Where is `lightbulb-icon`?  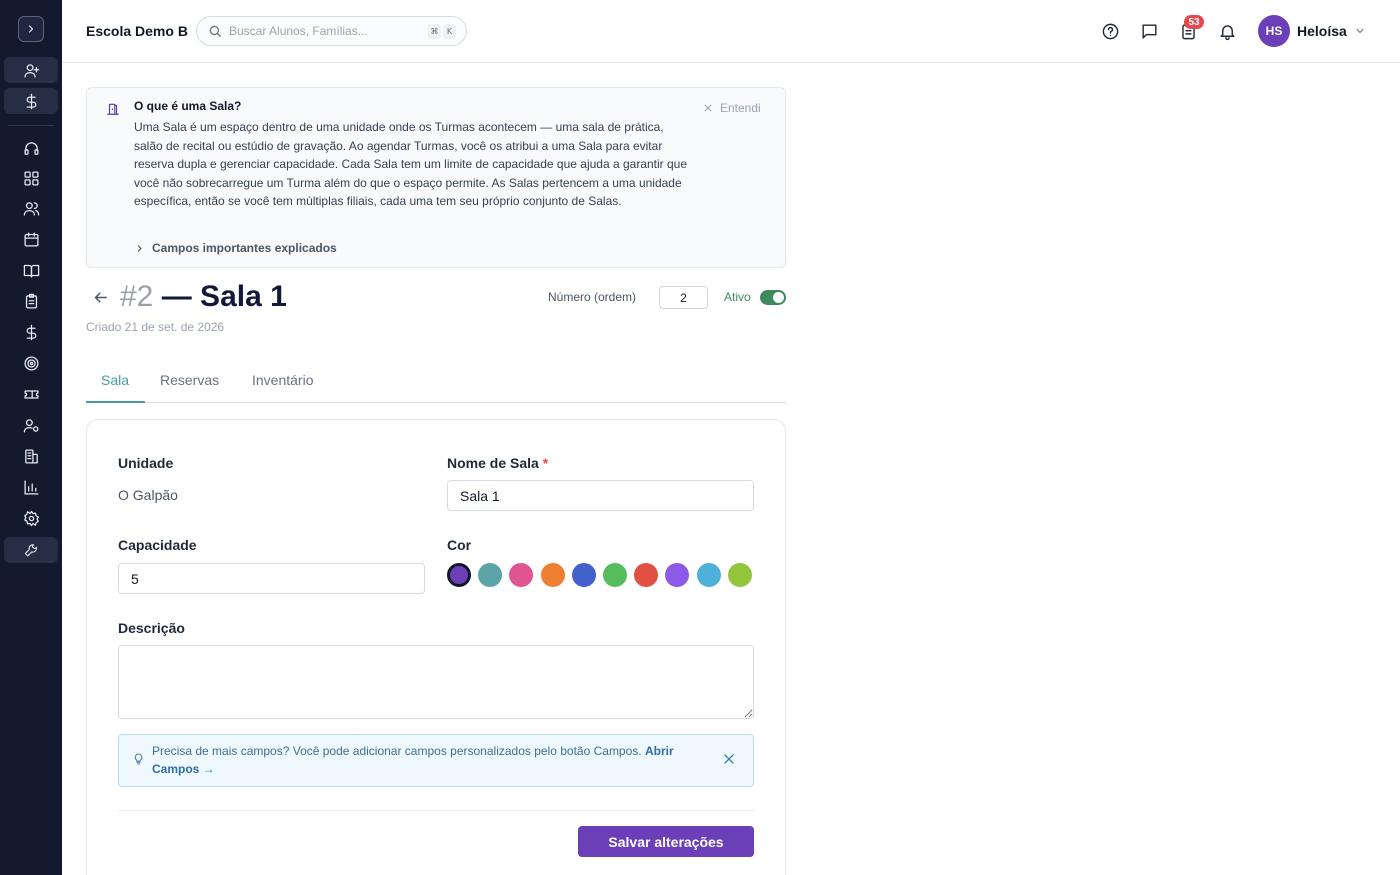
lightbulb-icon is located at coordinates (138, 759).